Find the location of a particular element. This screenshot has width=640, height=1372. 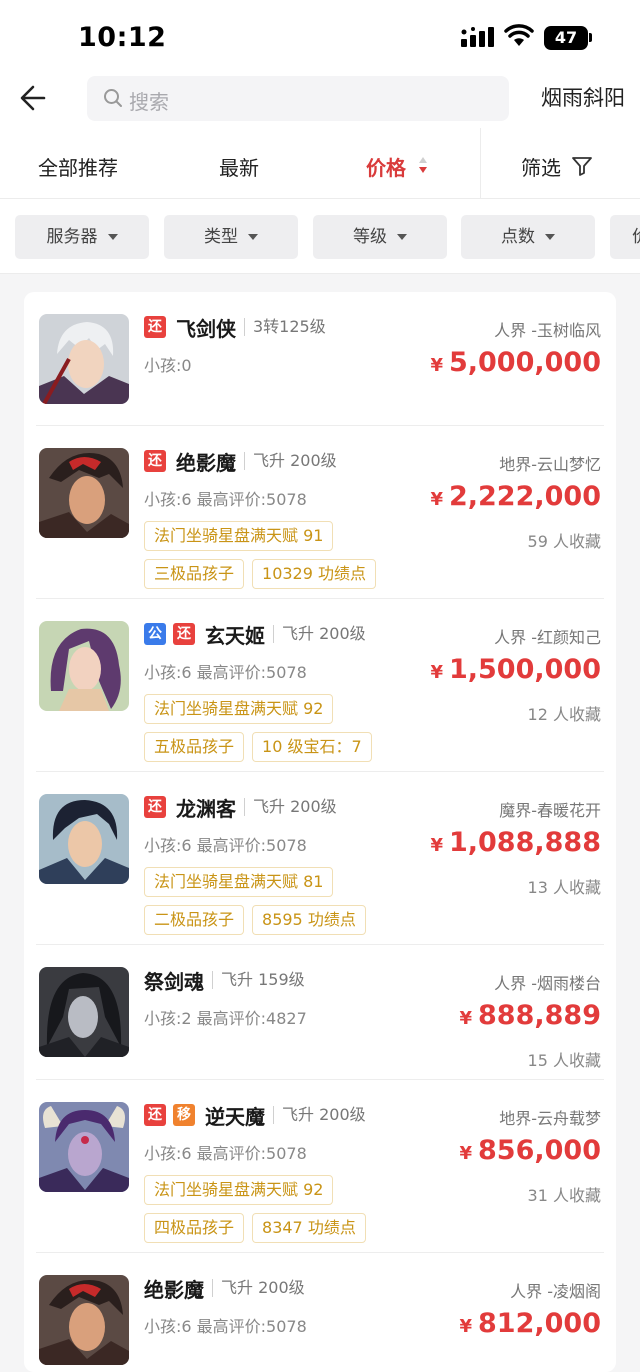

clock: 10:12 is located at coordinates (122, 37).